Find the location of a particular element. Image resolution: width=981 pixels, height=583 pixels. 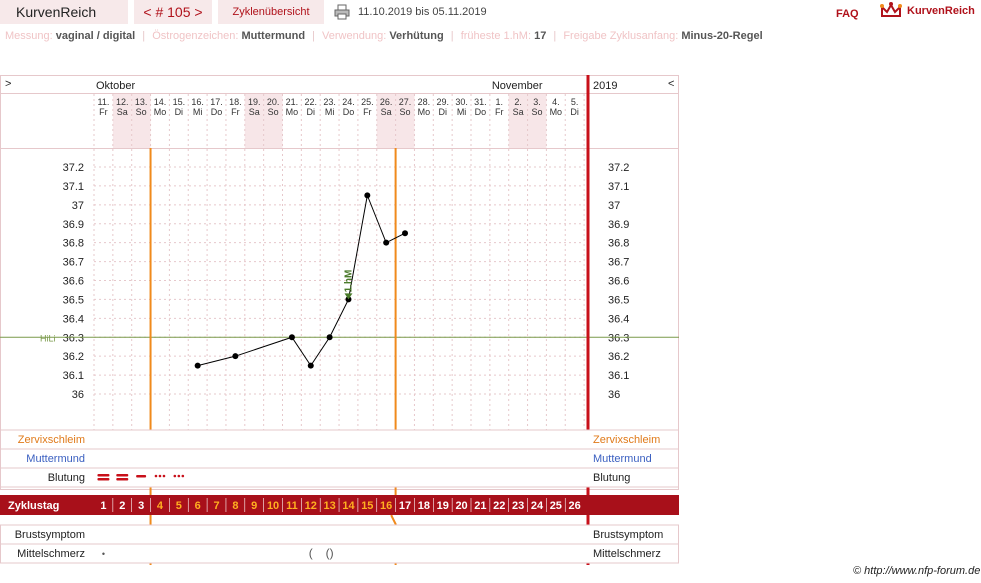

y-tick-label-left: 36.1 is located at coordinates (73, 376).